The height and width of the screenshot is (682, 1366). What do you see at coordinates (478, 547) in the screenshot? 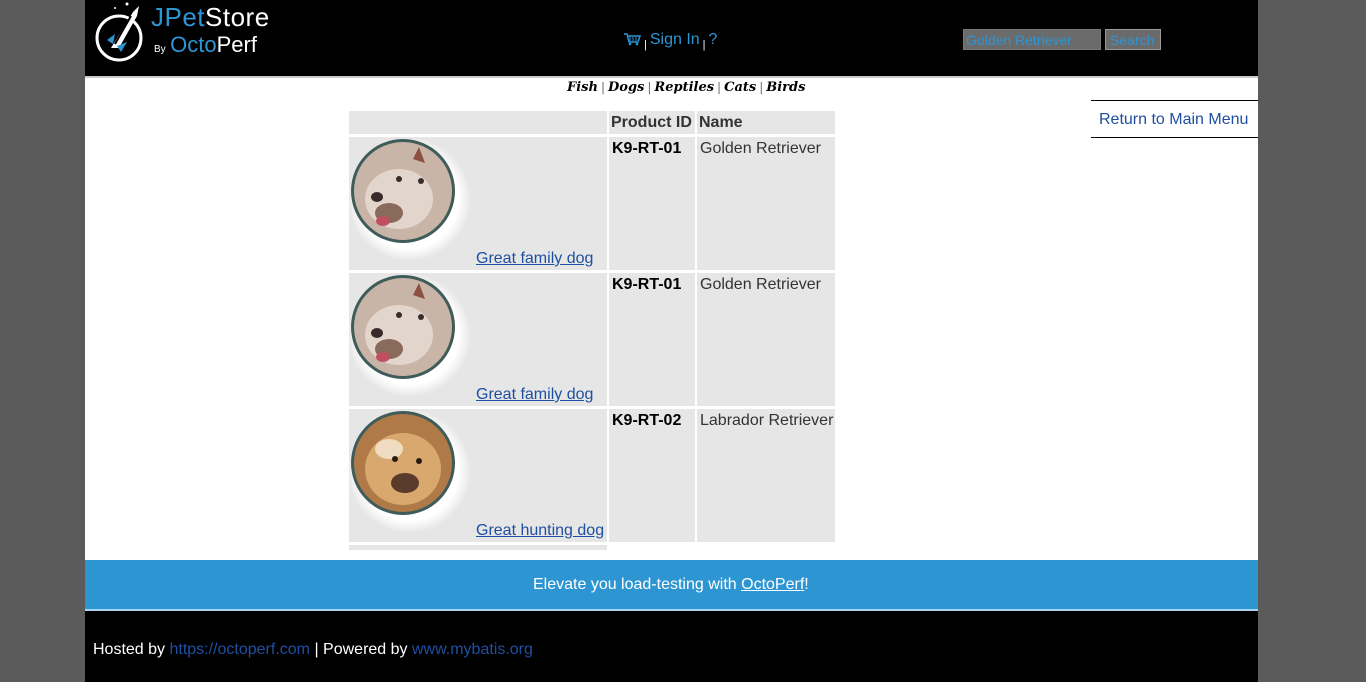
I see `table-footer-cell` at bounding box center [478, 547].